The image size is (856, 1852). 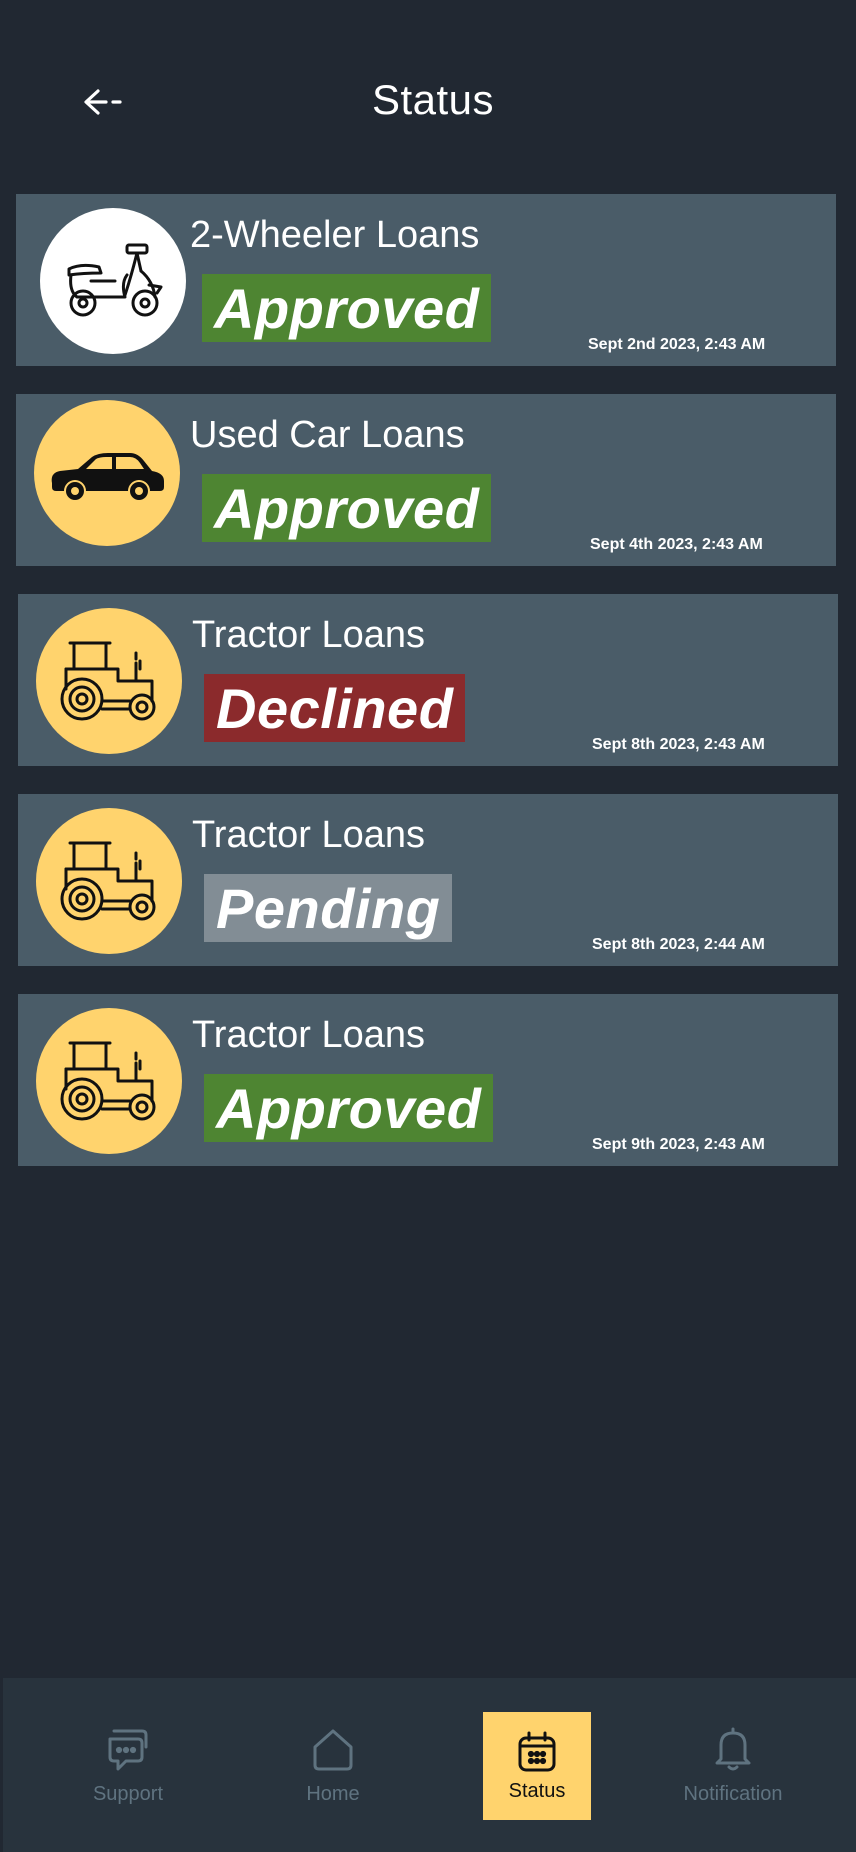 What do you see at coordinates (327, 435) in the screenshot?
I see `loan-title: Used Car Loans` at bounding box center [327, 435].